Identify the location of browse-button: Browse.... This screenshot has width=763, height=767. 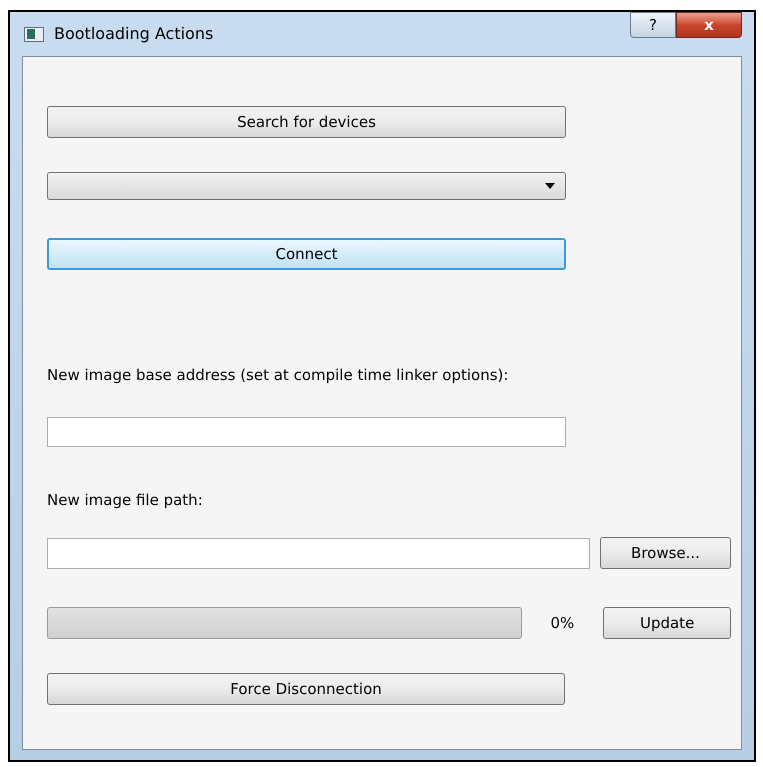
(665, 553).